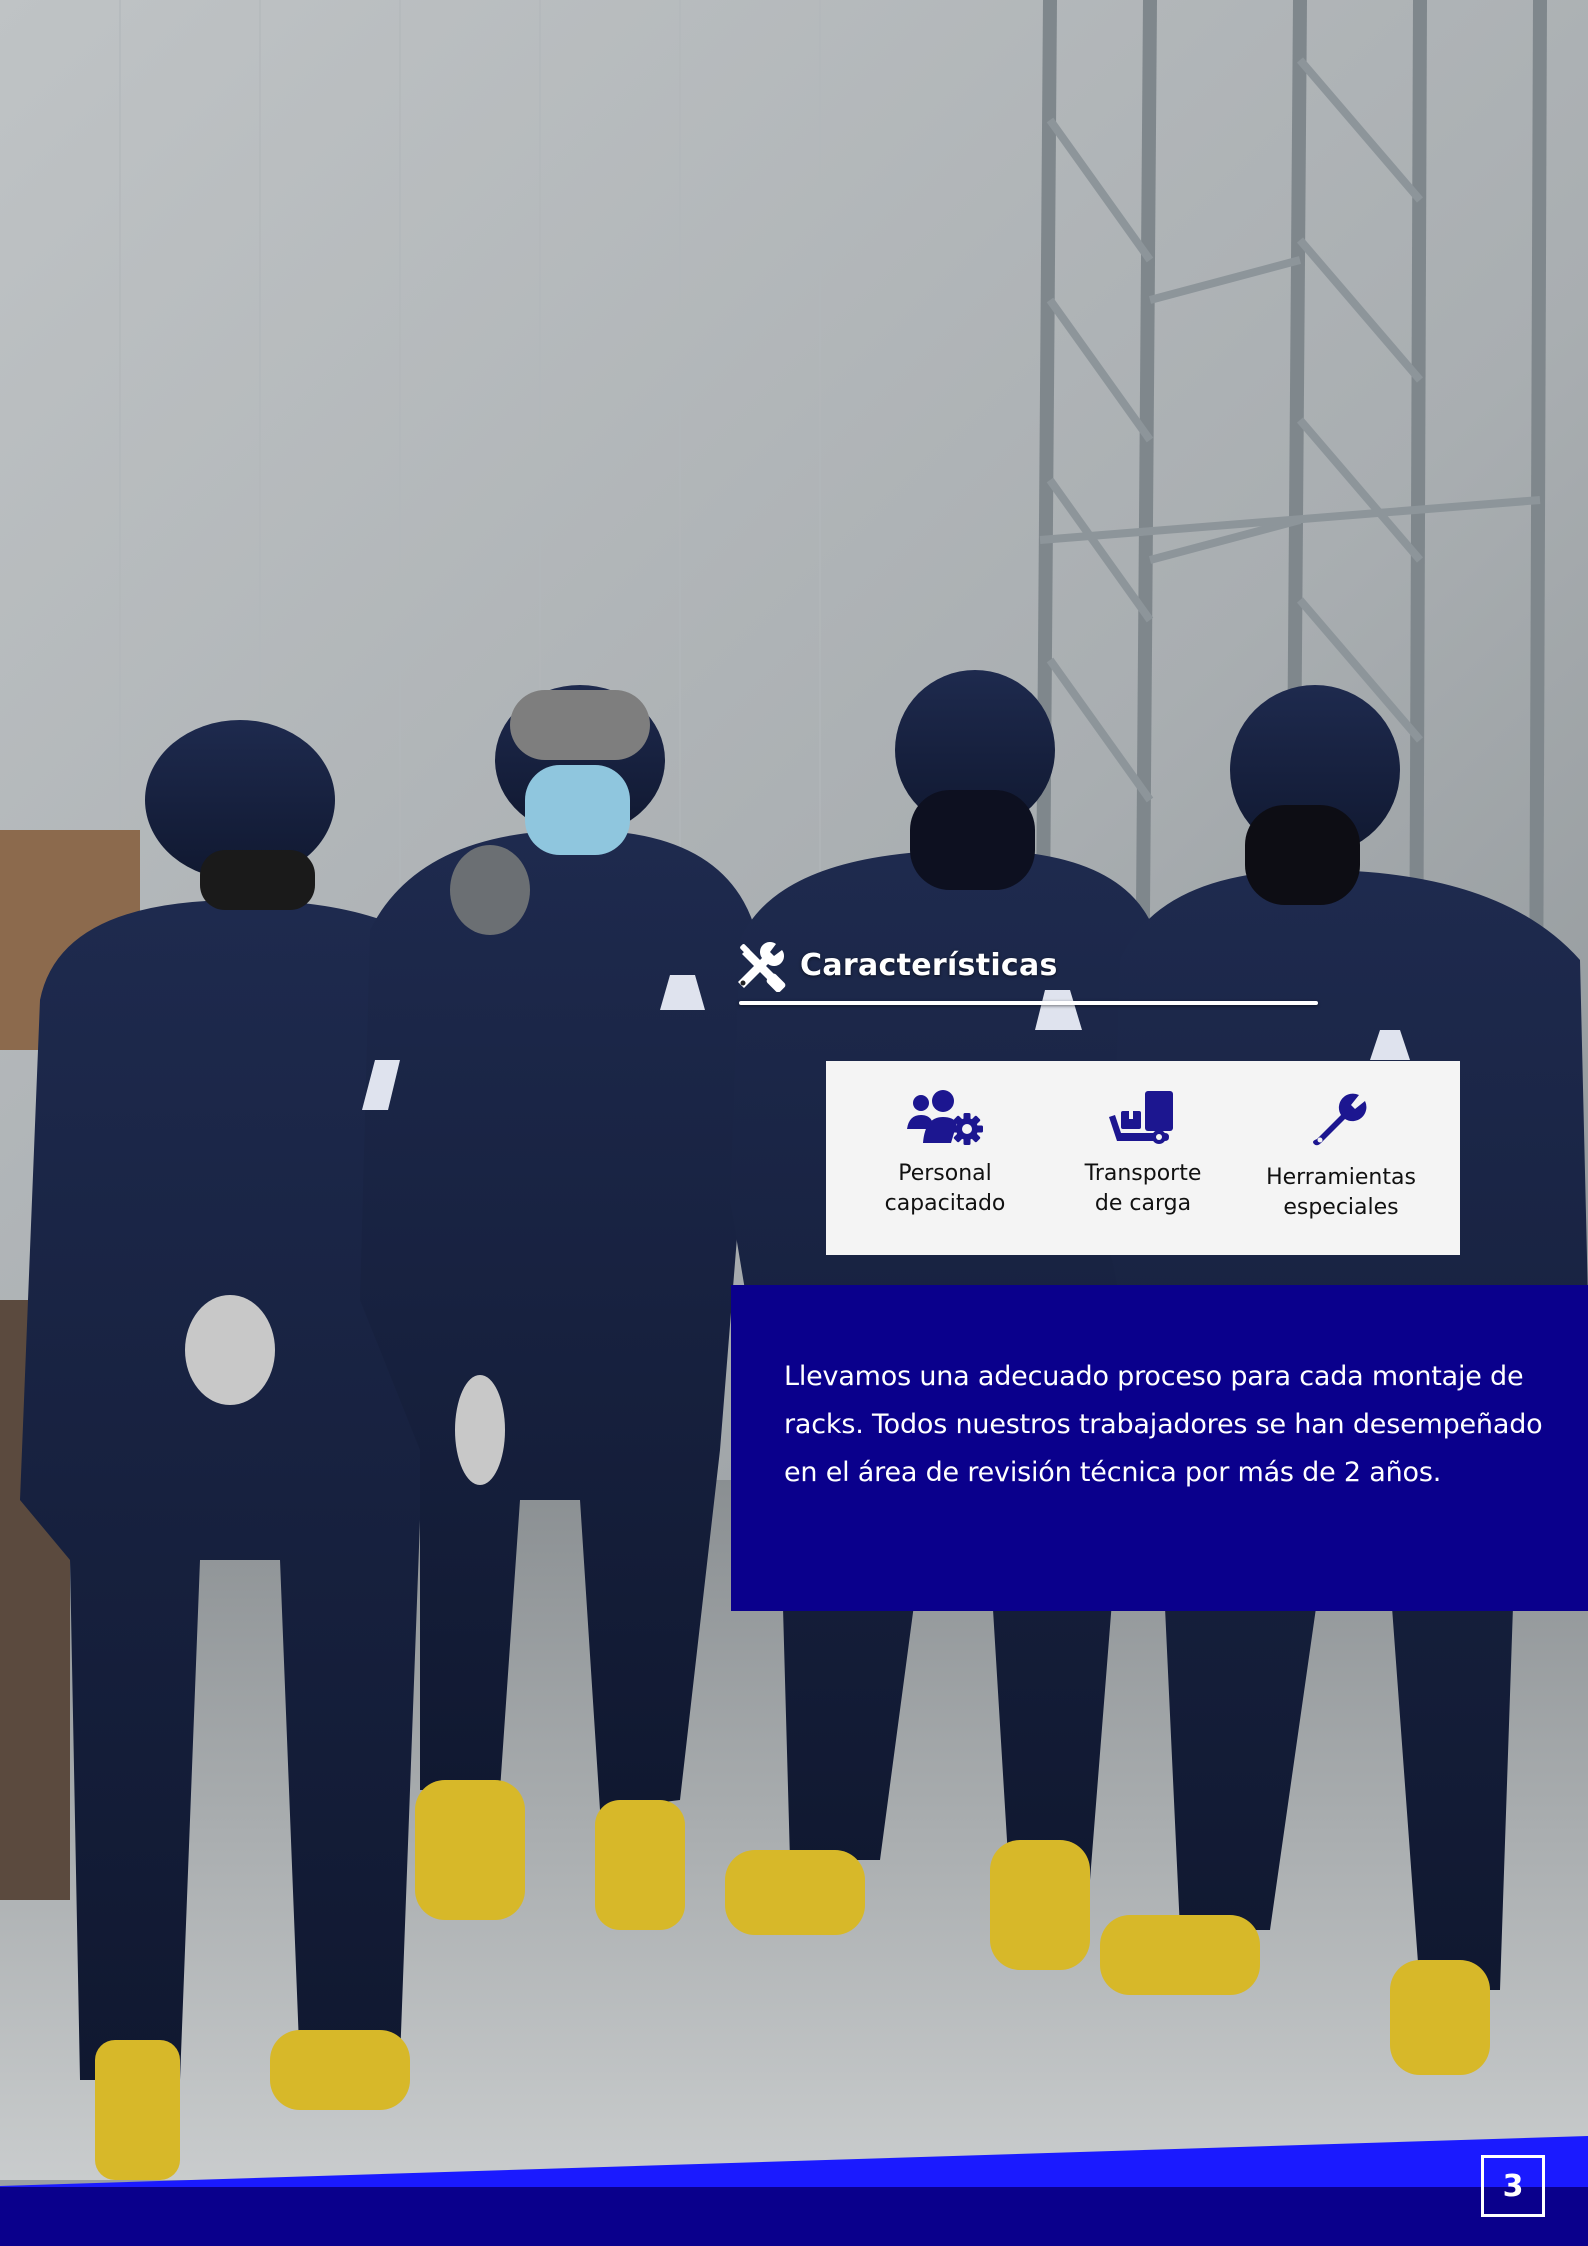 The height and width of the screenshot is (2246, 1588). Describe the element at coordinates (1341, 1192) in the screenshot. I see `feature-label: Herramientas especiales` at that location.